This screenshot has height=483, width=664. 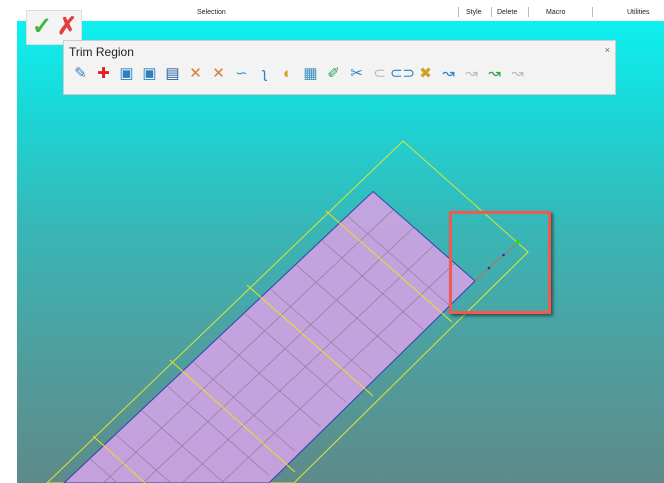 What do you see at coordinates (149, 74) in the screenshot?
I see `region-select2-icon: ▣` at bounding box center [149, 74].